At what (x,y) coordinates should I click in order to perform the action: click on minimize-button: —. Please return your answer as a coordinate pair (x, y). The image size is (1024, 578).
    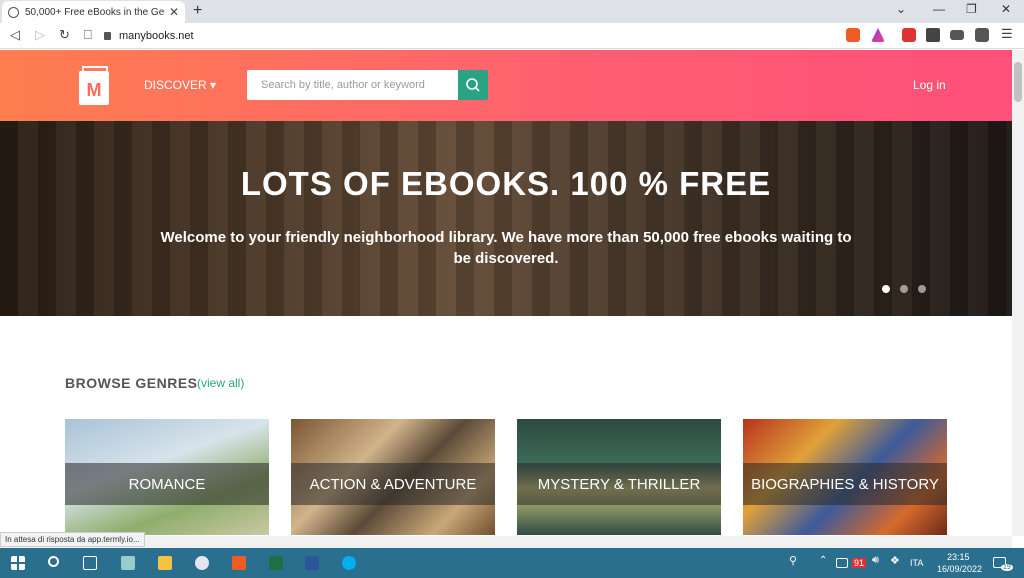
    Looking at the image, I should click on (939, 9).